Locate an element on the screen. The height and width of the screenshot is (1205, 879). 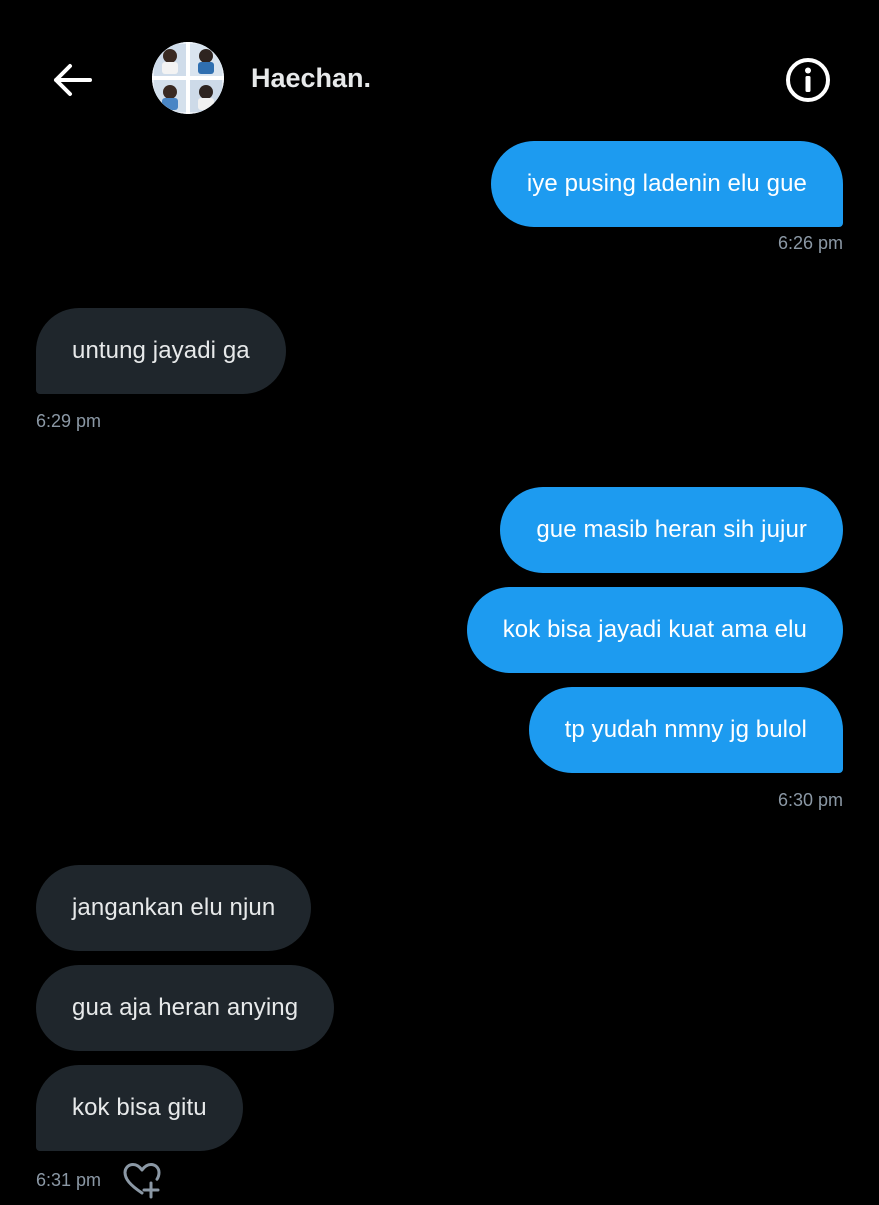
message-text: tp yudah nmny jg bulol is located at coordinates (685, 729).